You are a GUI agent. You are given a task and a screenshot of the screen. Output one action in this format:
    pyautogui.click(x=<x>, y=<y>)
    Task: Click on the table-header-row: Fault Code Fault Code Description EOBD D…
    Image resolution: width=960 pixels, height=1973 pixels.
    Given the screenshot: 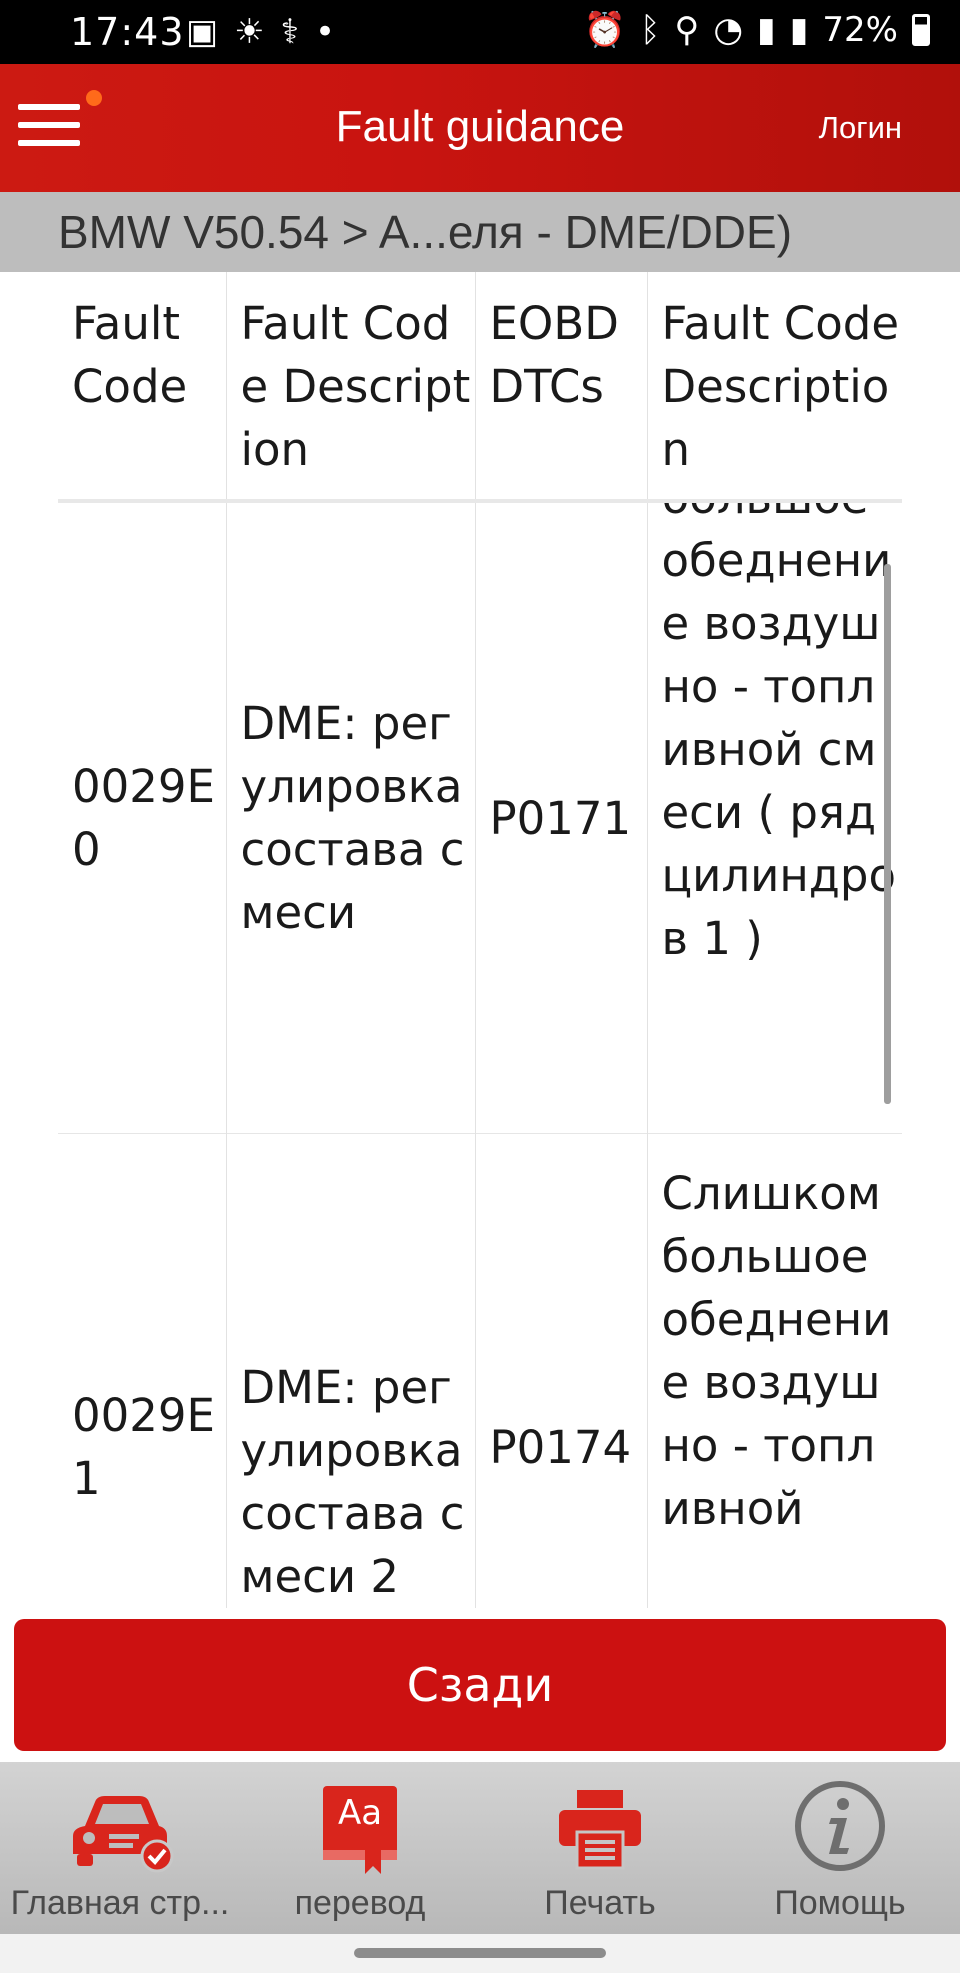 What is the action you would take?
    pyautogui.click(x=480, y=386)
    